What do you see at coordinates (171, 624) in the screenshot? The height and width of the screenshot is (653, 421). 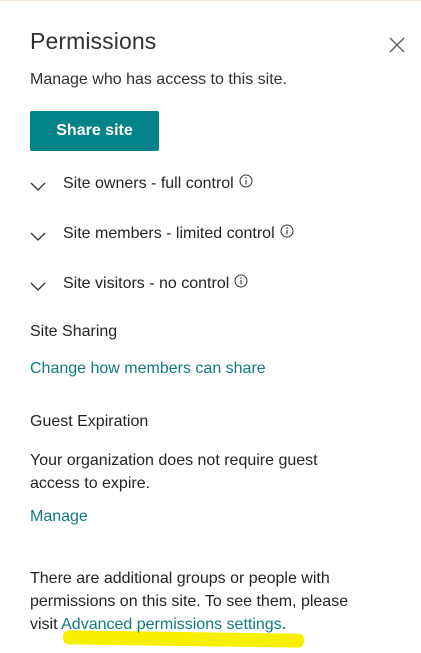 I see `advanced-permissions-link: Advanced permissions settings` at bounding box center [171, 624].